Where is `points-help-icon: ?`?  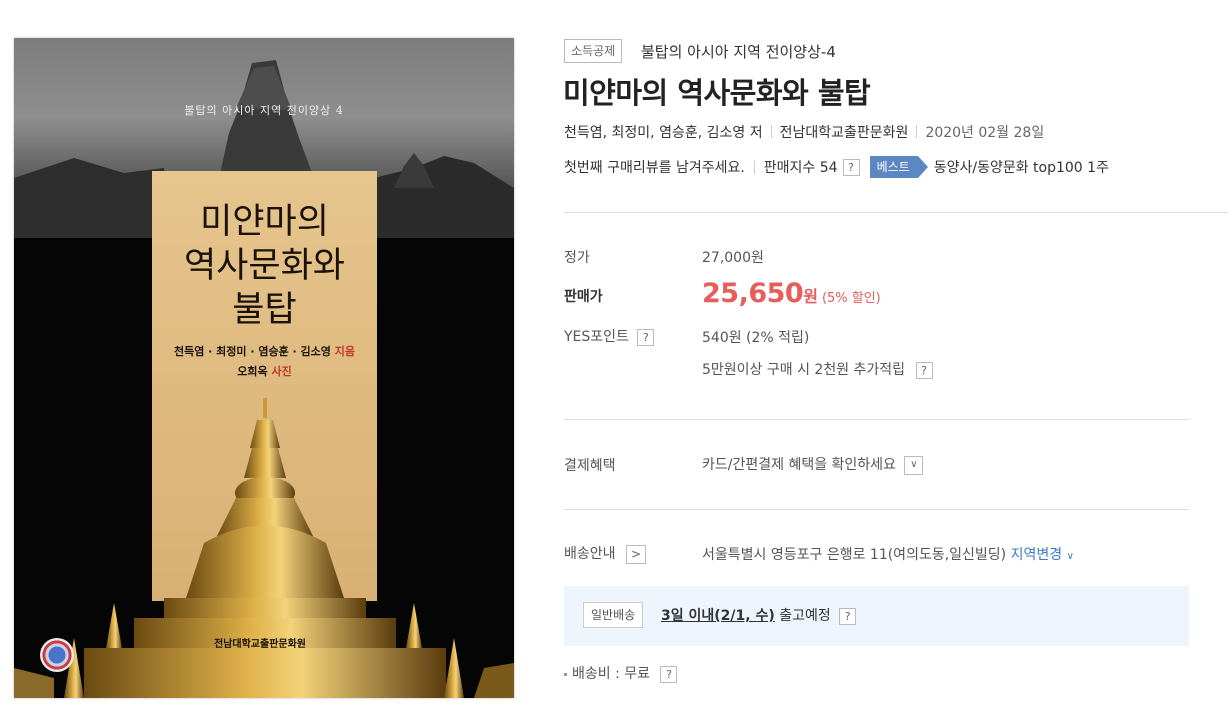
points-help-icon: ? is located at coordinates (646, 337).